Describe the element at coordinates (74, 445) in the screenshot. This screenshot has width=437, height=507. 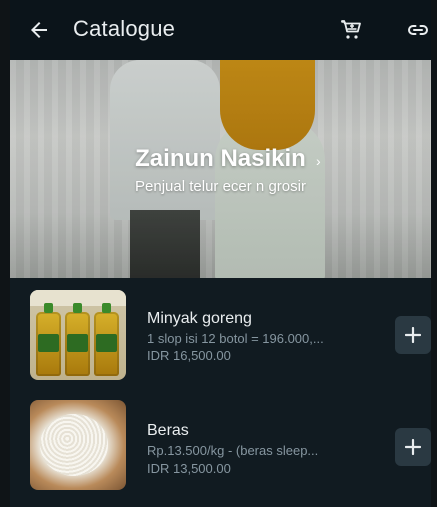
I see `rice-grains` at that location.